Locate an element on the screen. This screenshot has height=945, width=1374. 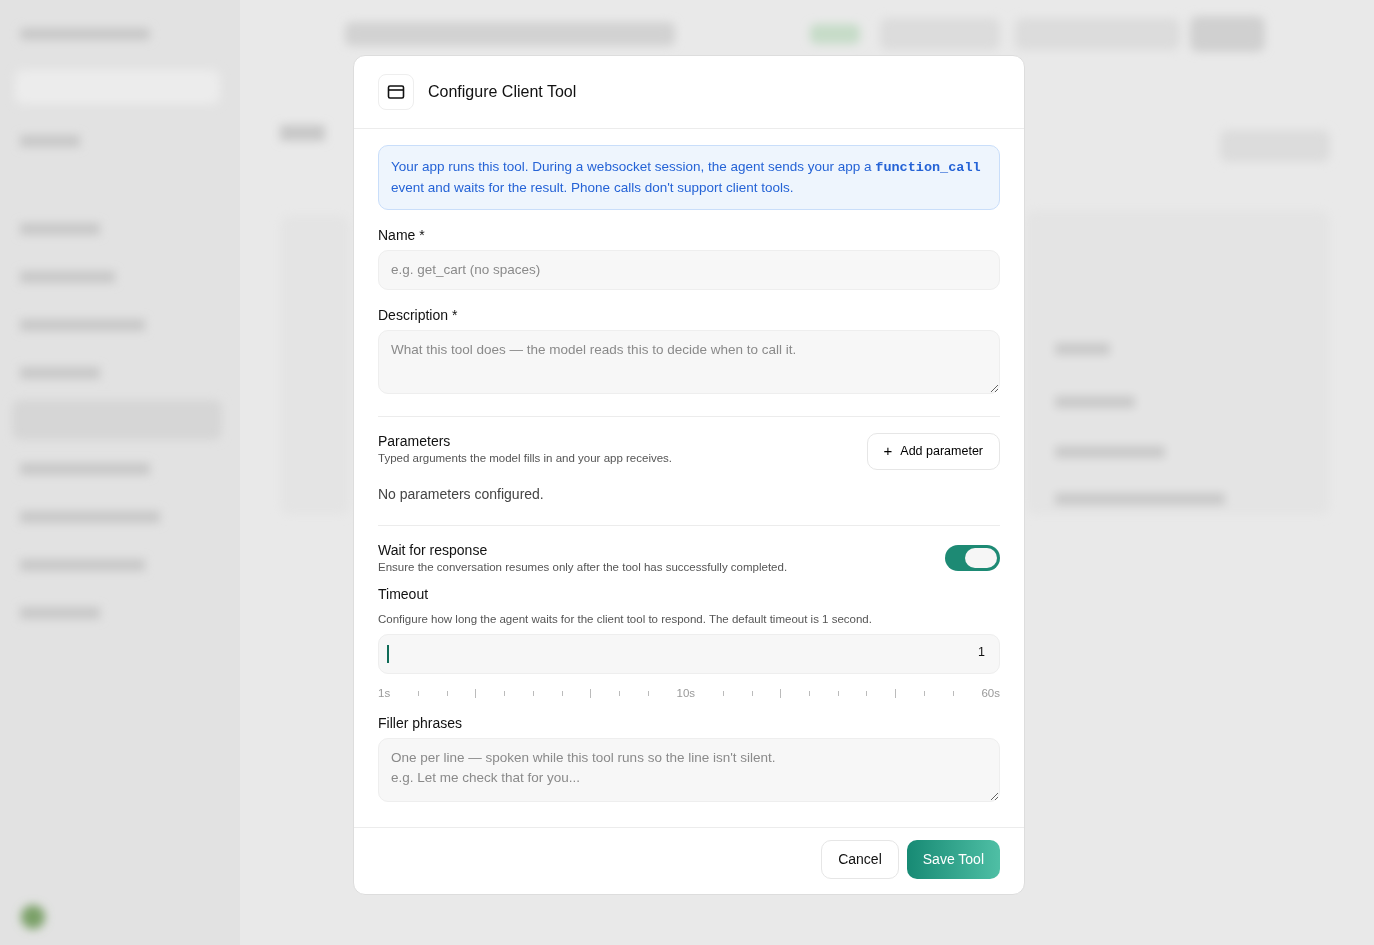
scale-label: 10s is located at coordinates (686, 693).